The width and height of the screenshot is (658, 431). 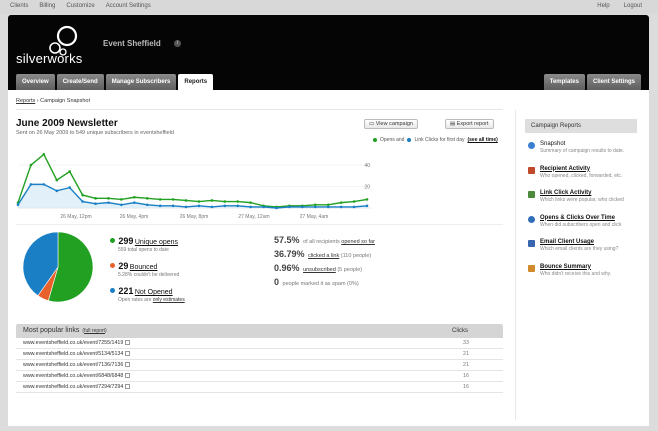 What do you see at coordinates (80, 6) in the screenshot?
I see `nav-customize-link: Customize` at bounding box center [80, 6].